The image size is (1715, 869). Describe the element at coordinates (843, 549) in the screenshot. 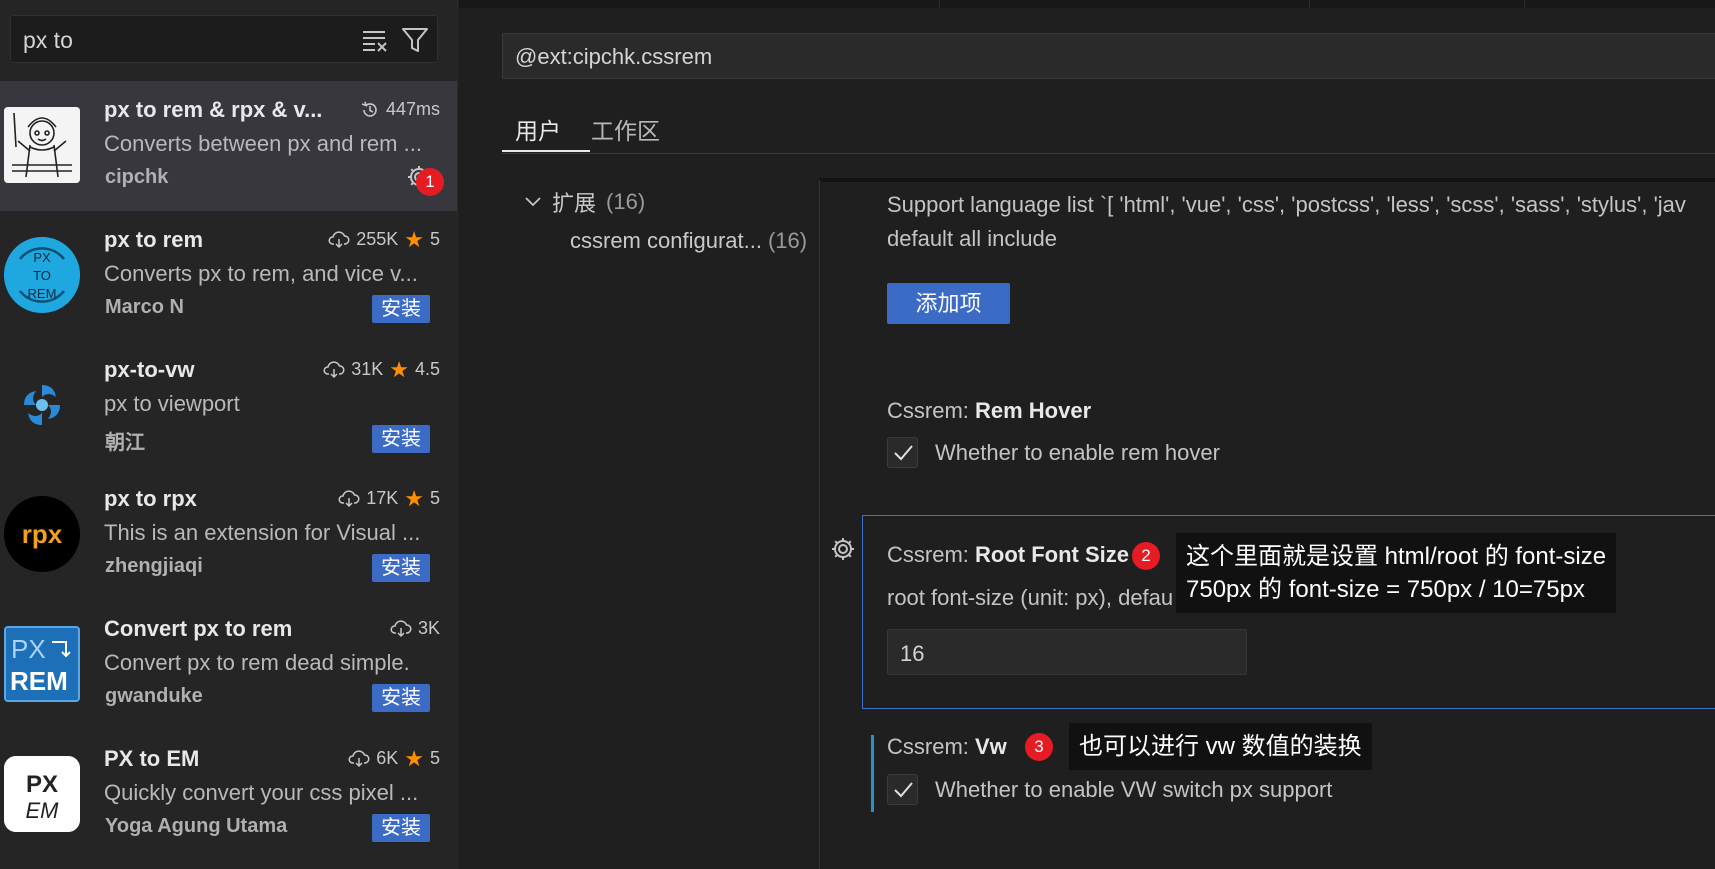

I see `setting-gear-icon` at that location.